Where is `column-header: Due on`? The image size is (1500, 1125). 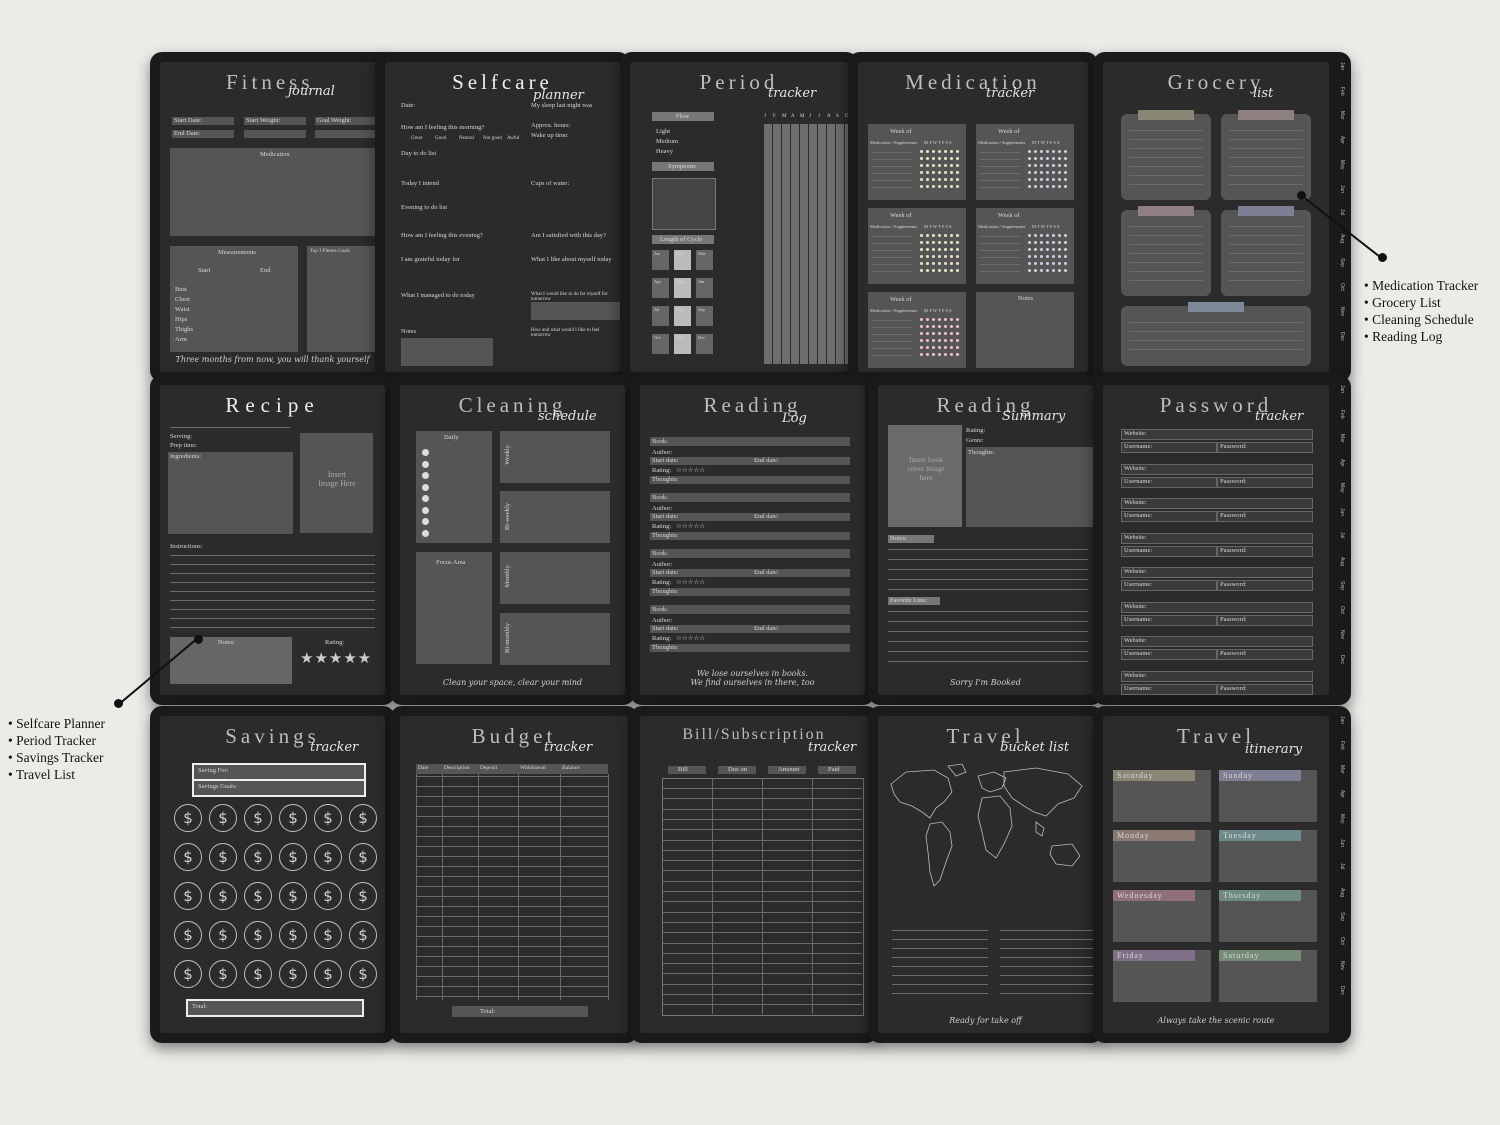
column-header: Due on is located at coordinates (737, 769).